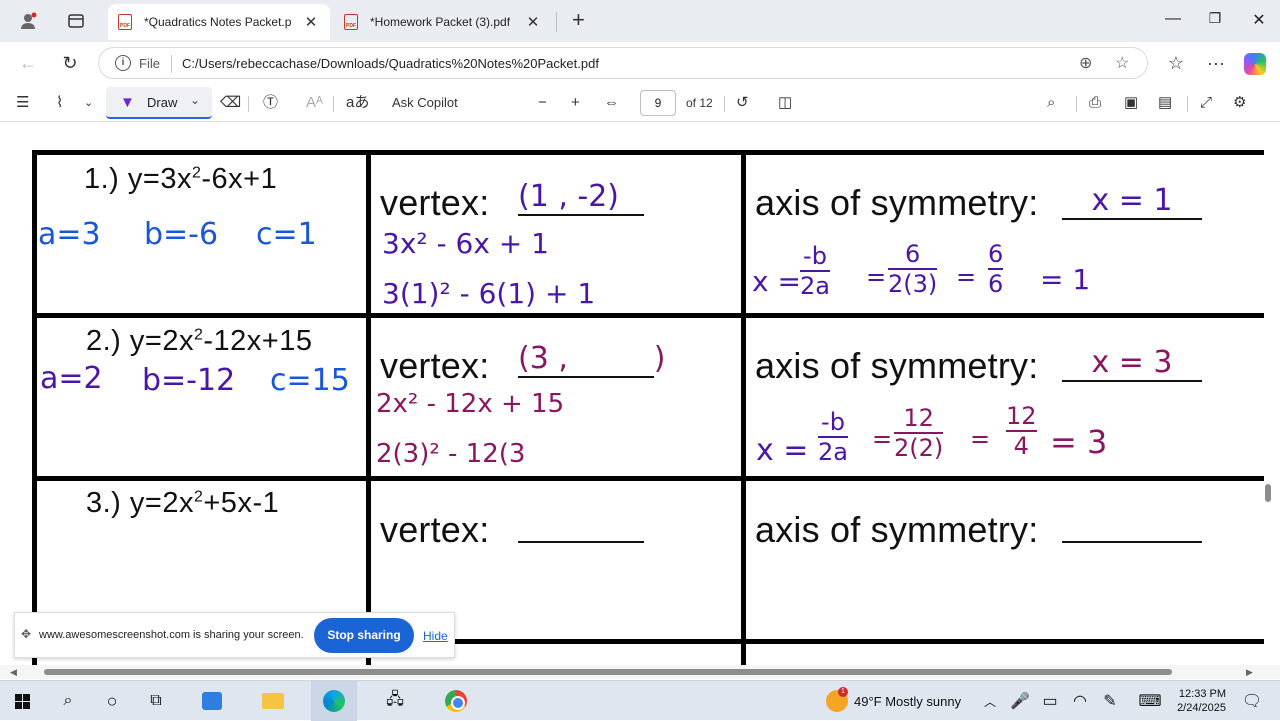 This screenshot has height=721, width=1280. Describe the element at coordinates (181, 179) in the screenshot. I see `equation-1: 1.) y=3x2-6x+1` at that location.